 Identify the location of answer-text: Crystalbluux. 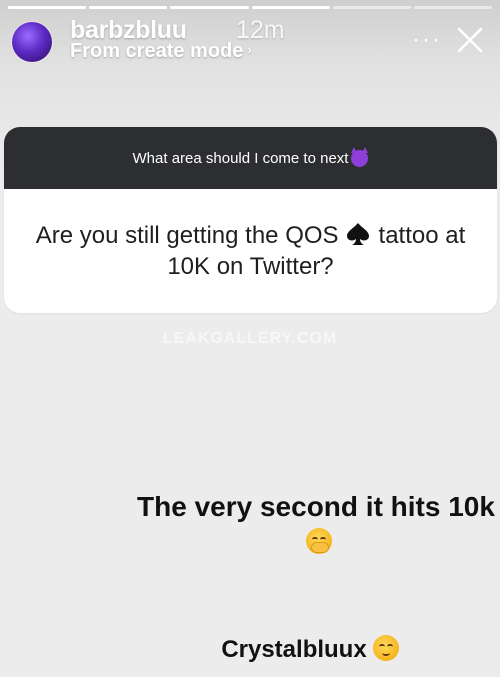
(310, 650).